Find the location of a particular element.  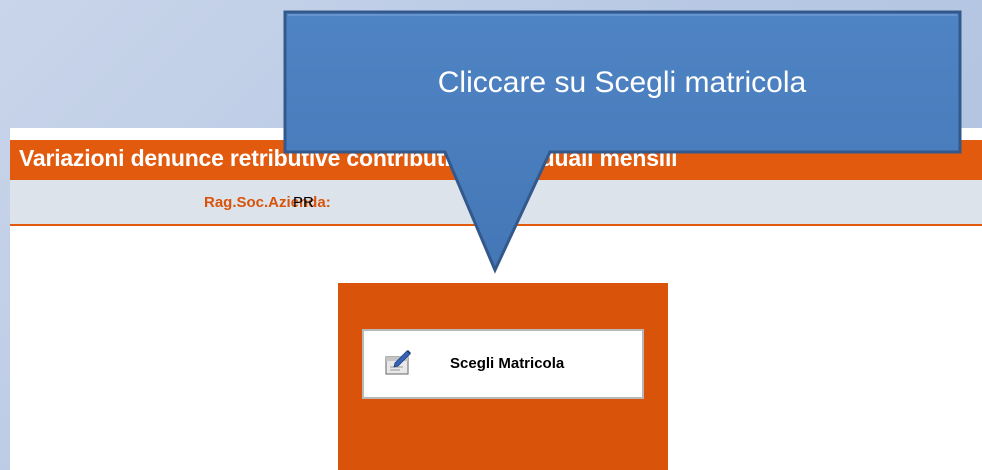

company-info-bar: Rag.Soc.Azienda: PR is located at coordinates (496, 203).